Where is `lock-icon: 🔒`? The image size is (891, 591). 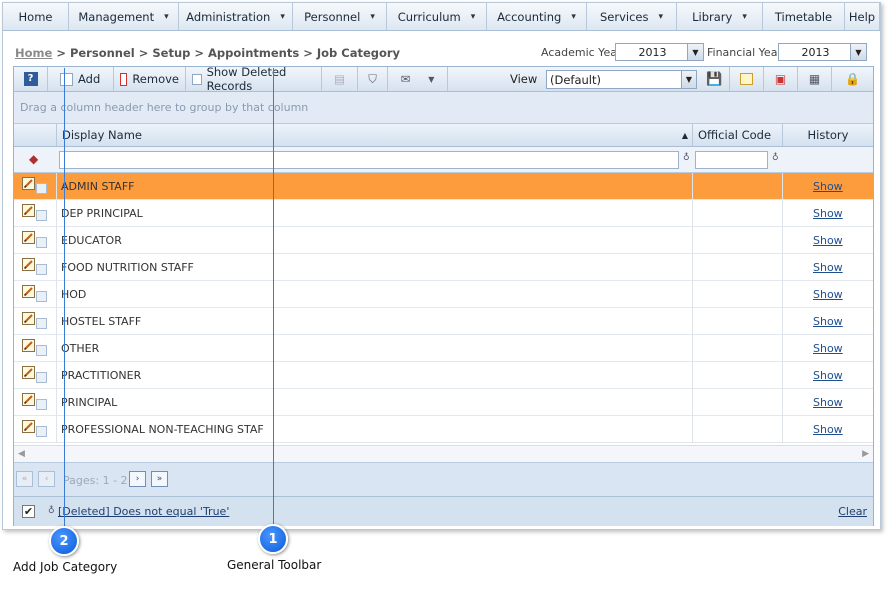 lock-icon: 🔒 is located at coordinates (852, 79).